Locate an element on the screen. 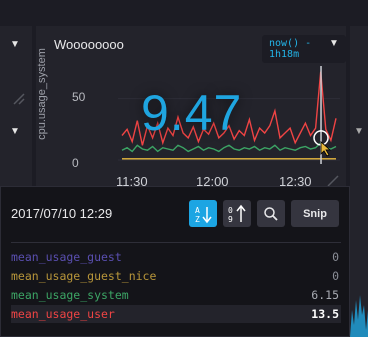  y-tick-label: 0 is located at coordinates (75, 163).